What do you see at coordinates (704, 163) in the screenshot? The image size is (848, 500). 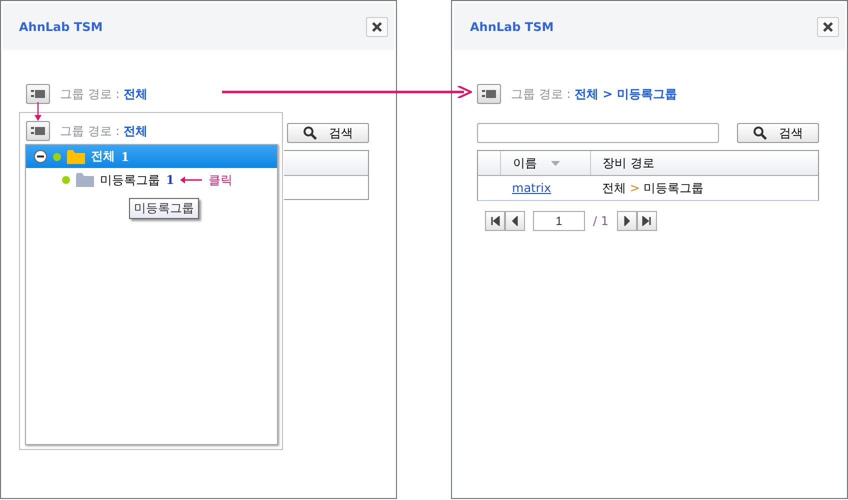 I see `column-header: 장비 경로` at bounding box center [704, 163].